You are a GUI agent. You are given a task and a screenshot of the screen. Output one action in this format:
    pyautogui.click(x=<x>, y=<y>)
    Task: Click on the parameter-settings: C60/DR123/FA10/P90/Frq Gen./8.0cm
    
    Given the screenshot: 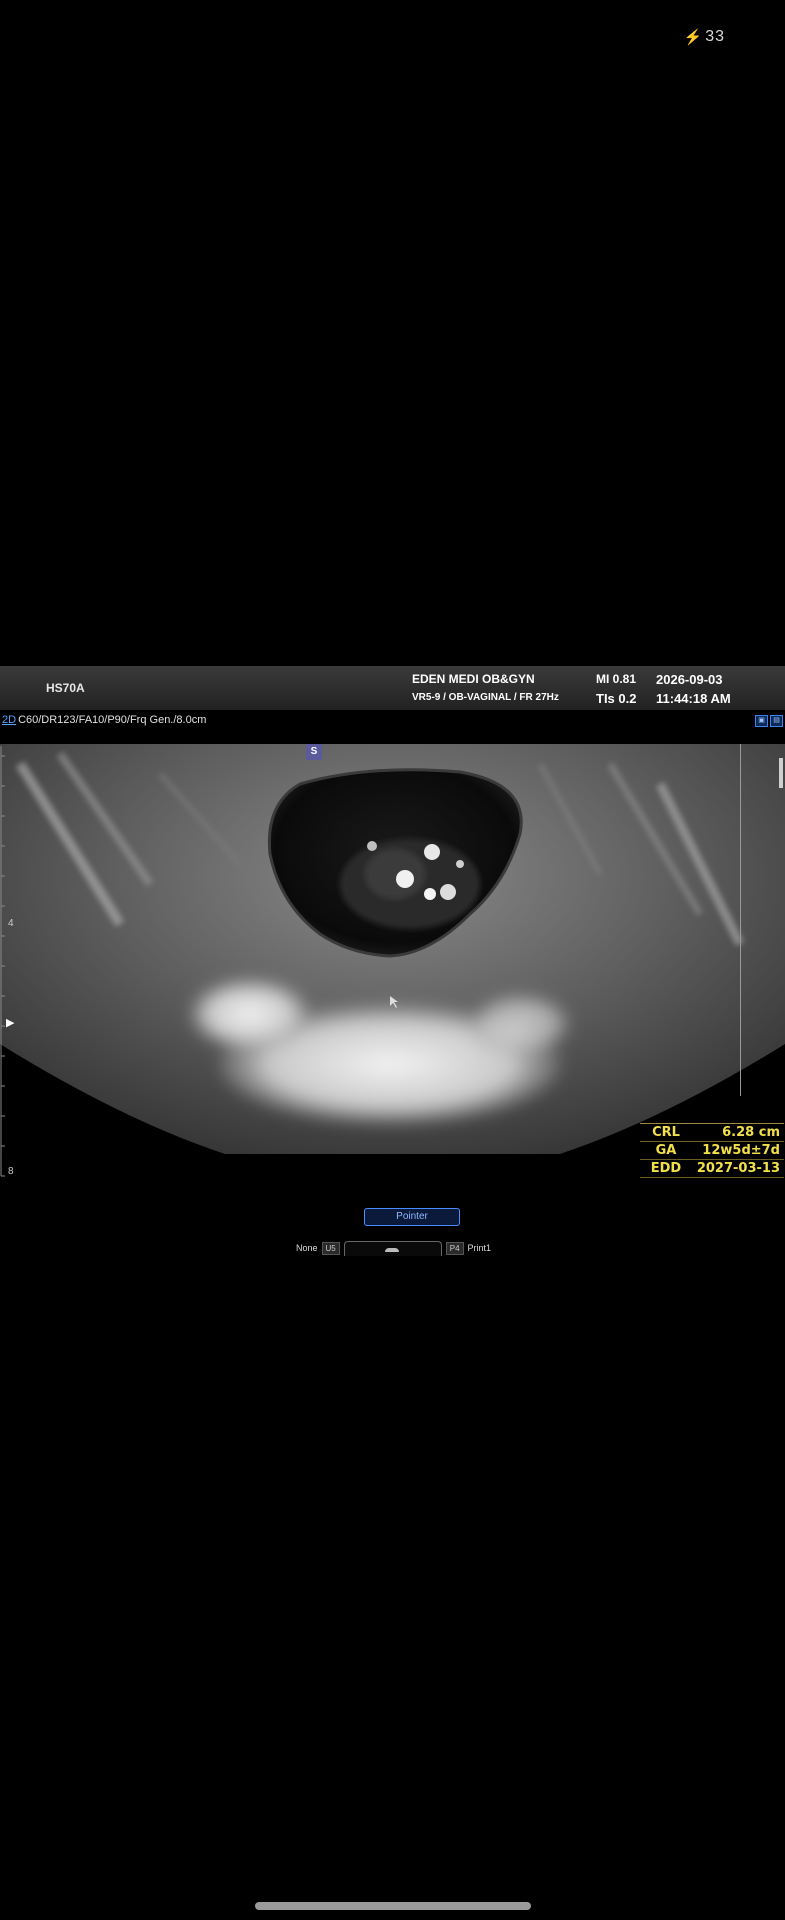 What is the action you would take?
    pyautogui.click(x=112, y=720)
    